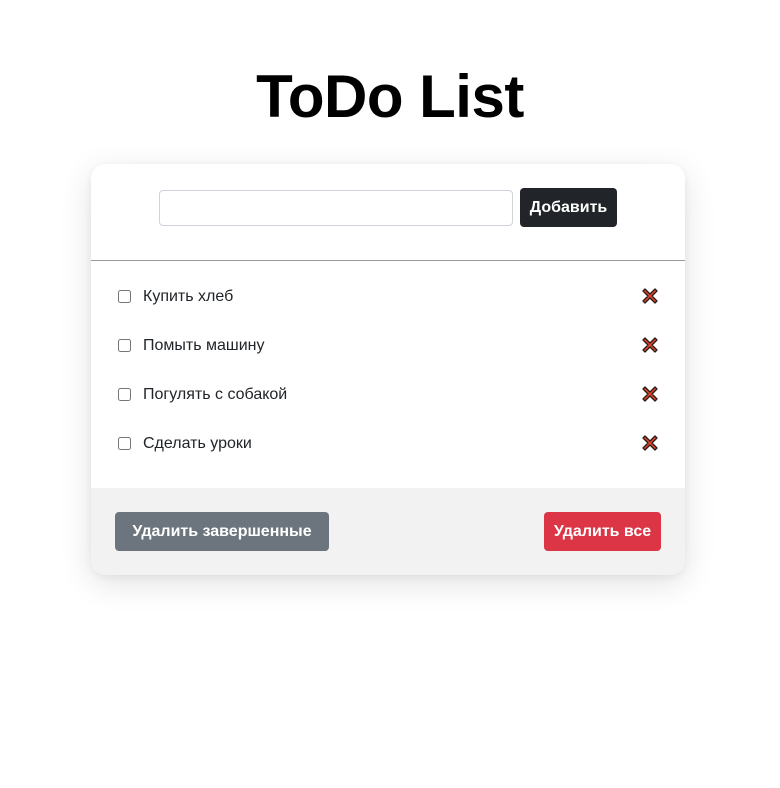 This screenshot has width=780, height=788. What do you see at coordinates (388, 401) in the screenshot?
I see `task-item: Погулять с собакой` at bounding box center [388, 401].